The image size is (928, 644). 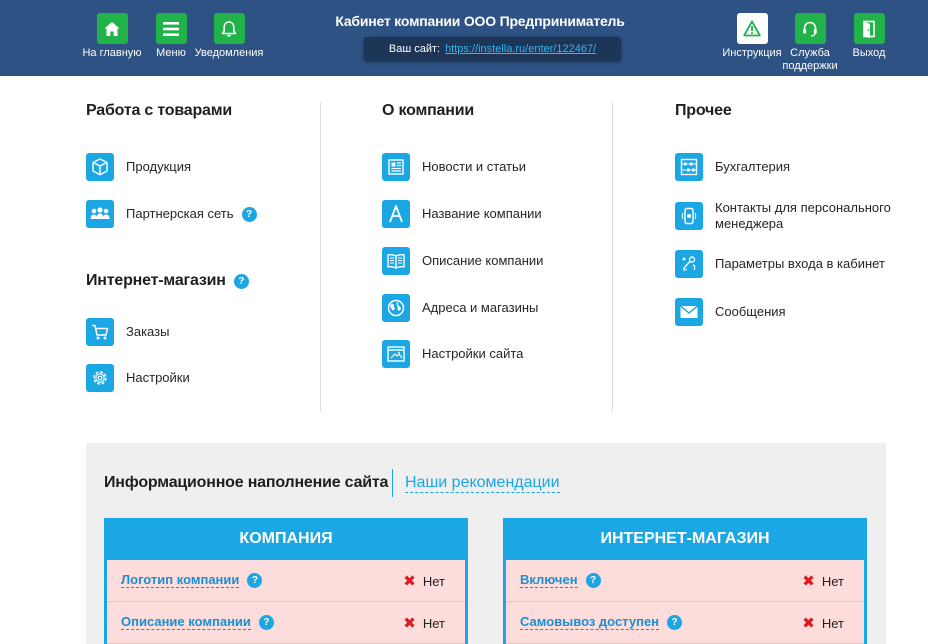 I want to click on support-label: Служба поддержки, so click(x=810, y=59).